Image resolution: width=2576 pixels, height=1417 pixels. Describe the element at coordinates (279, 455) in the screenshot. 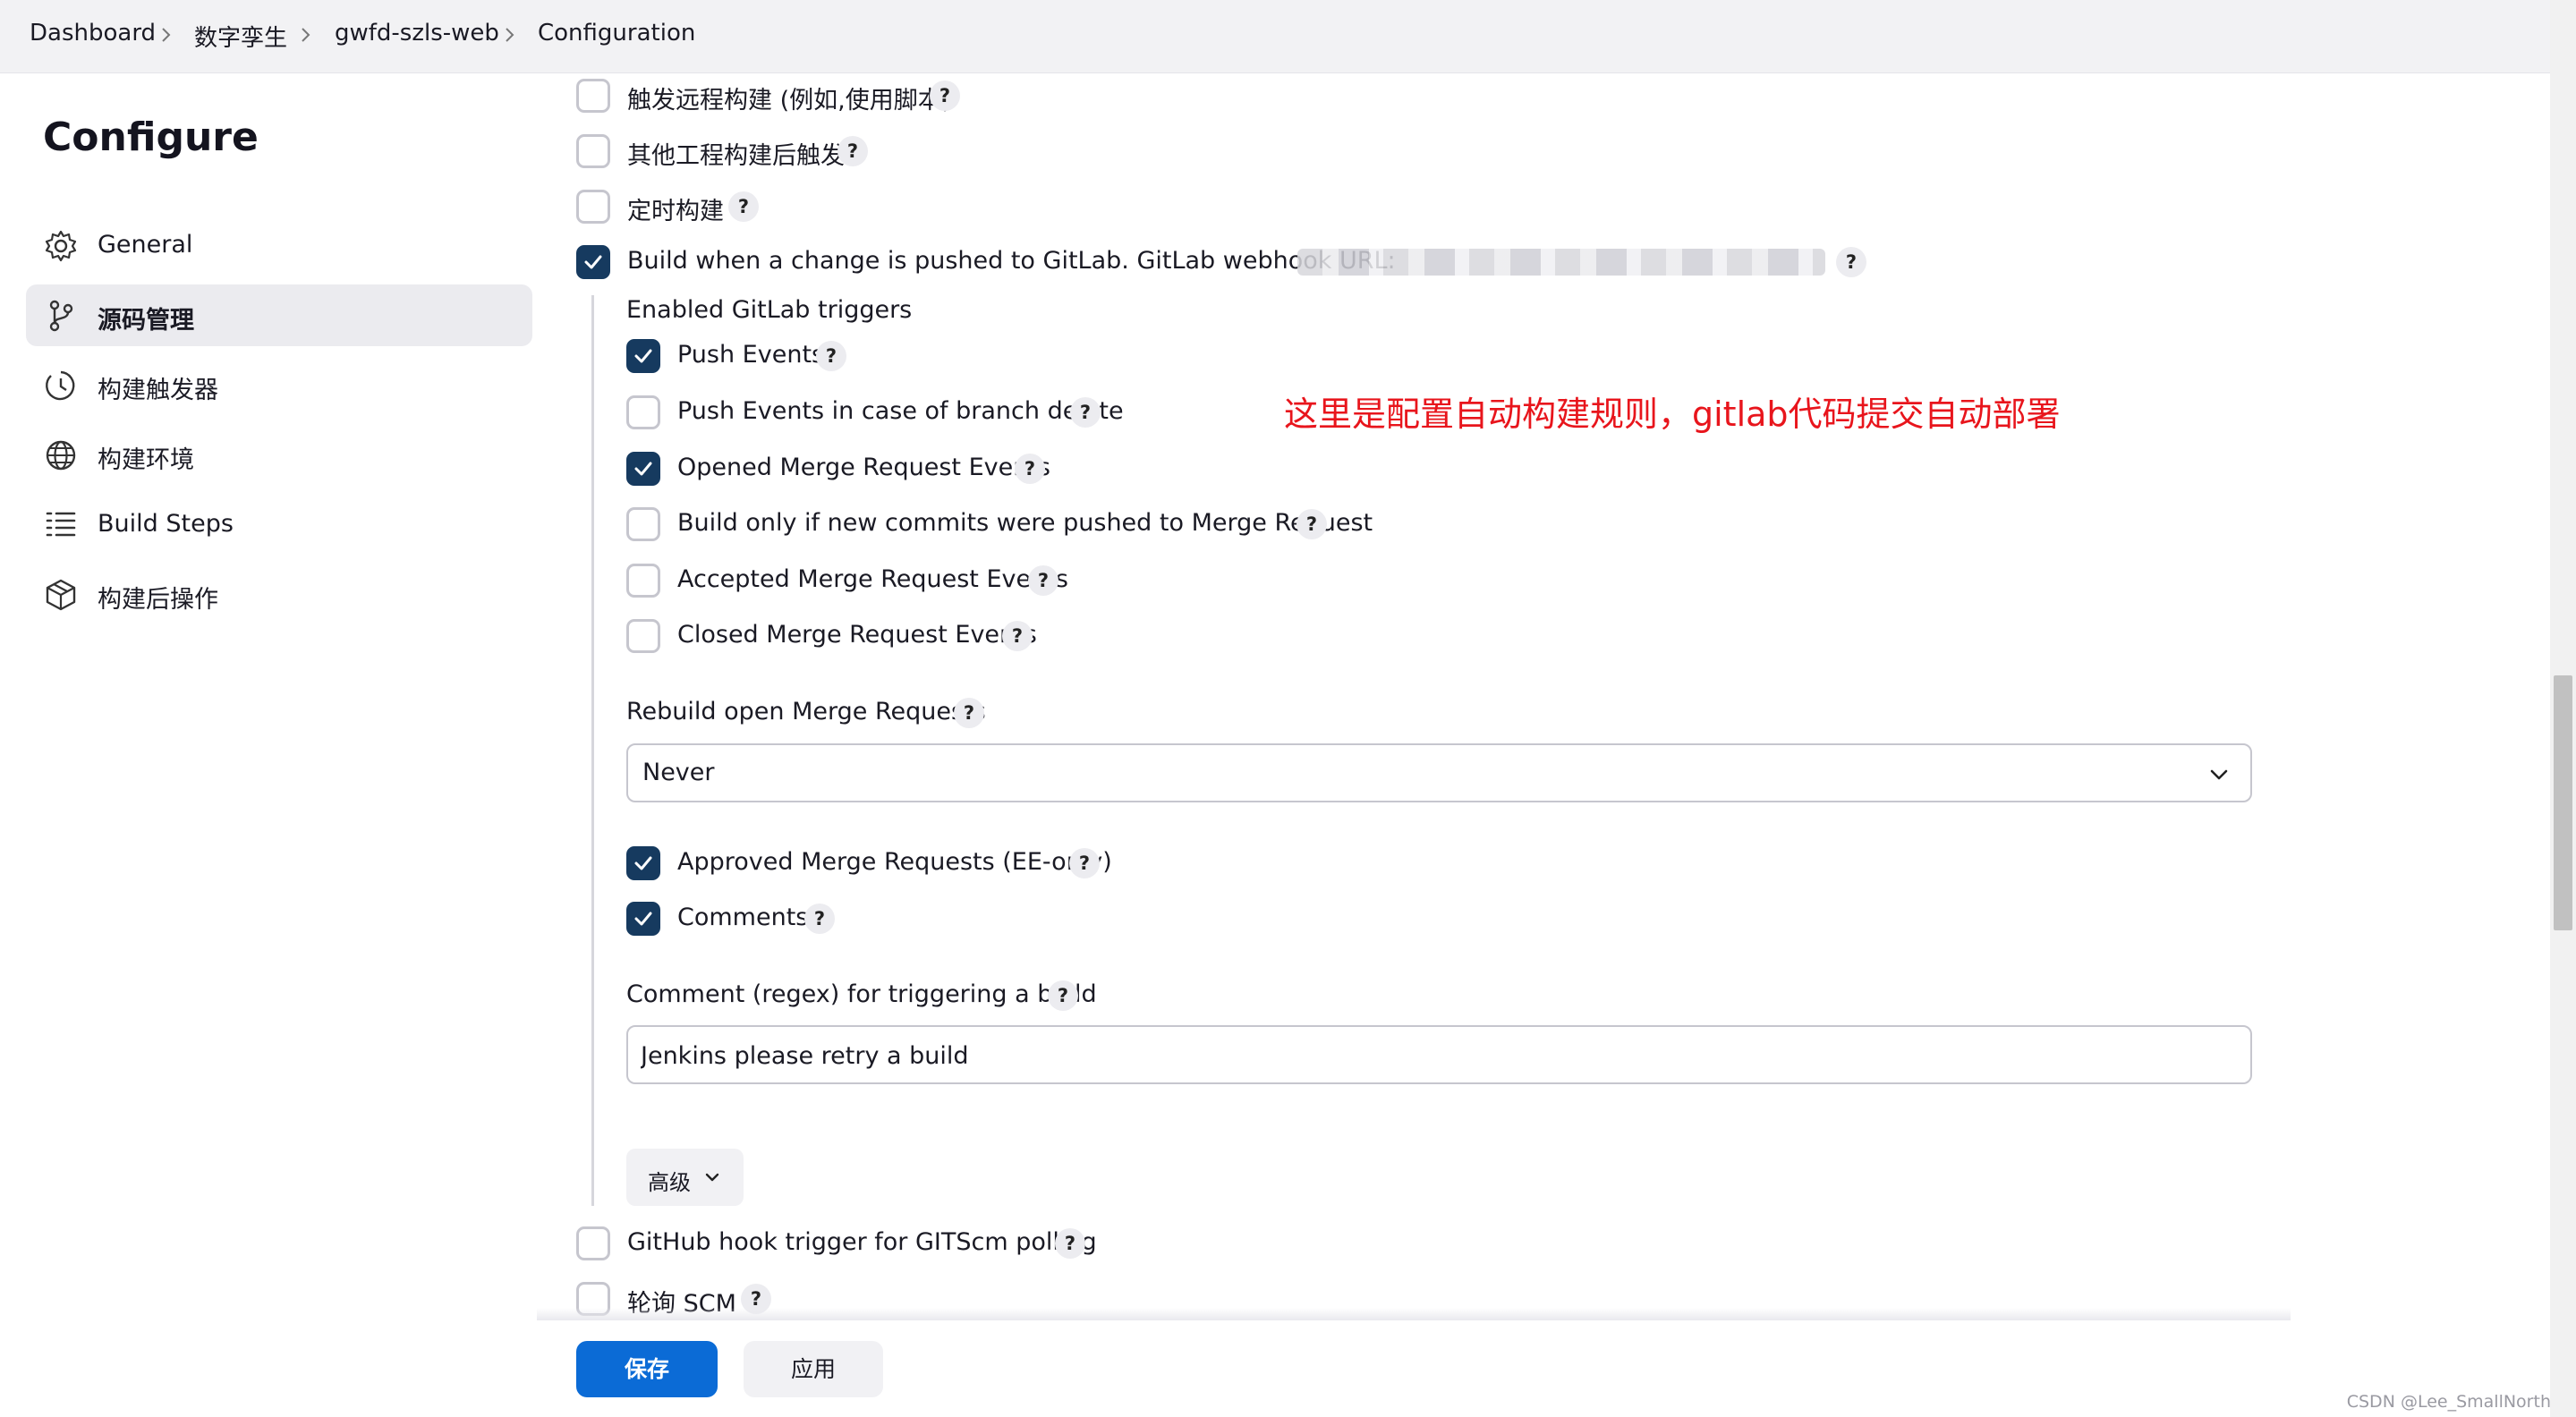

I see `sidebar-item-build-environment: 构建环境` at that location.